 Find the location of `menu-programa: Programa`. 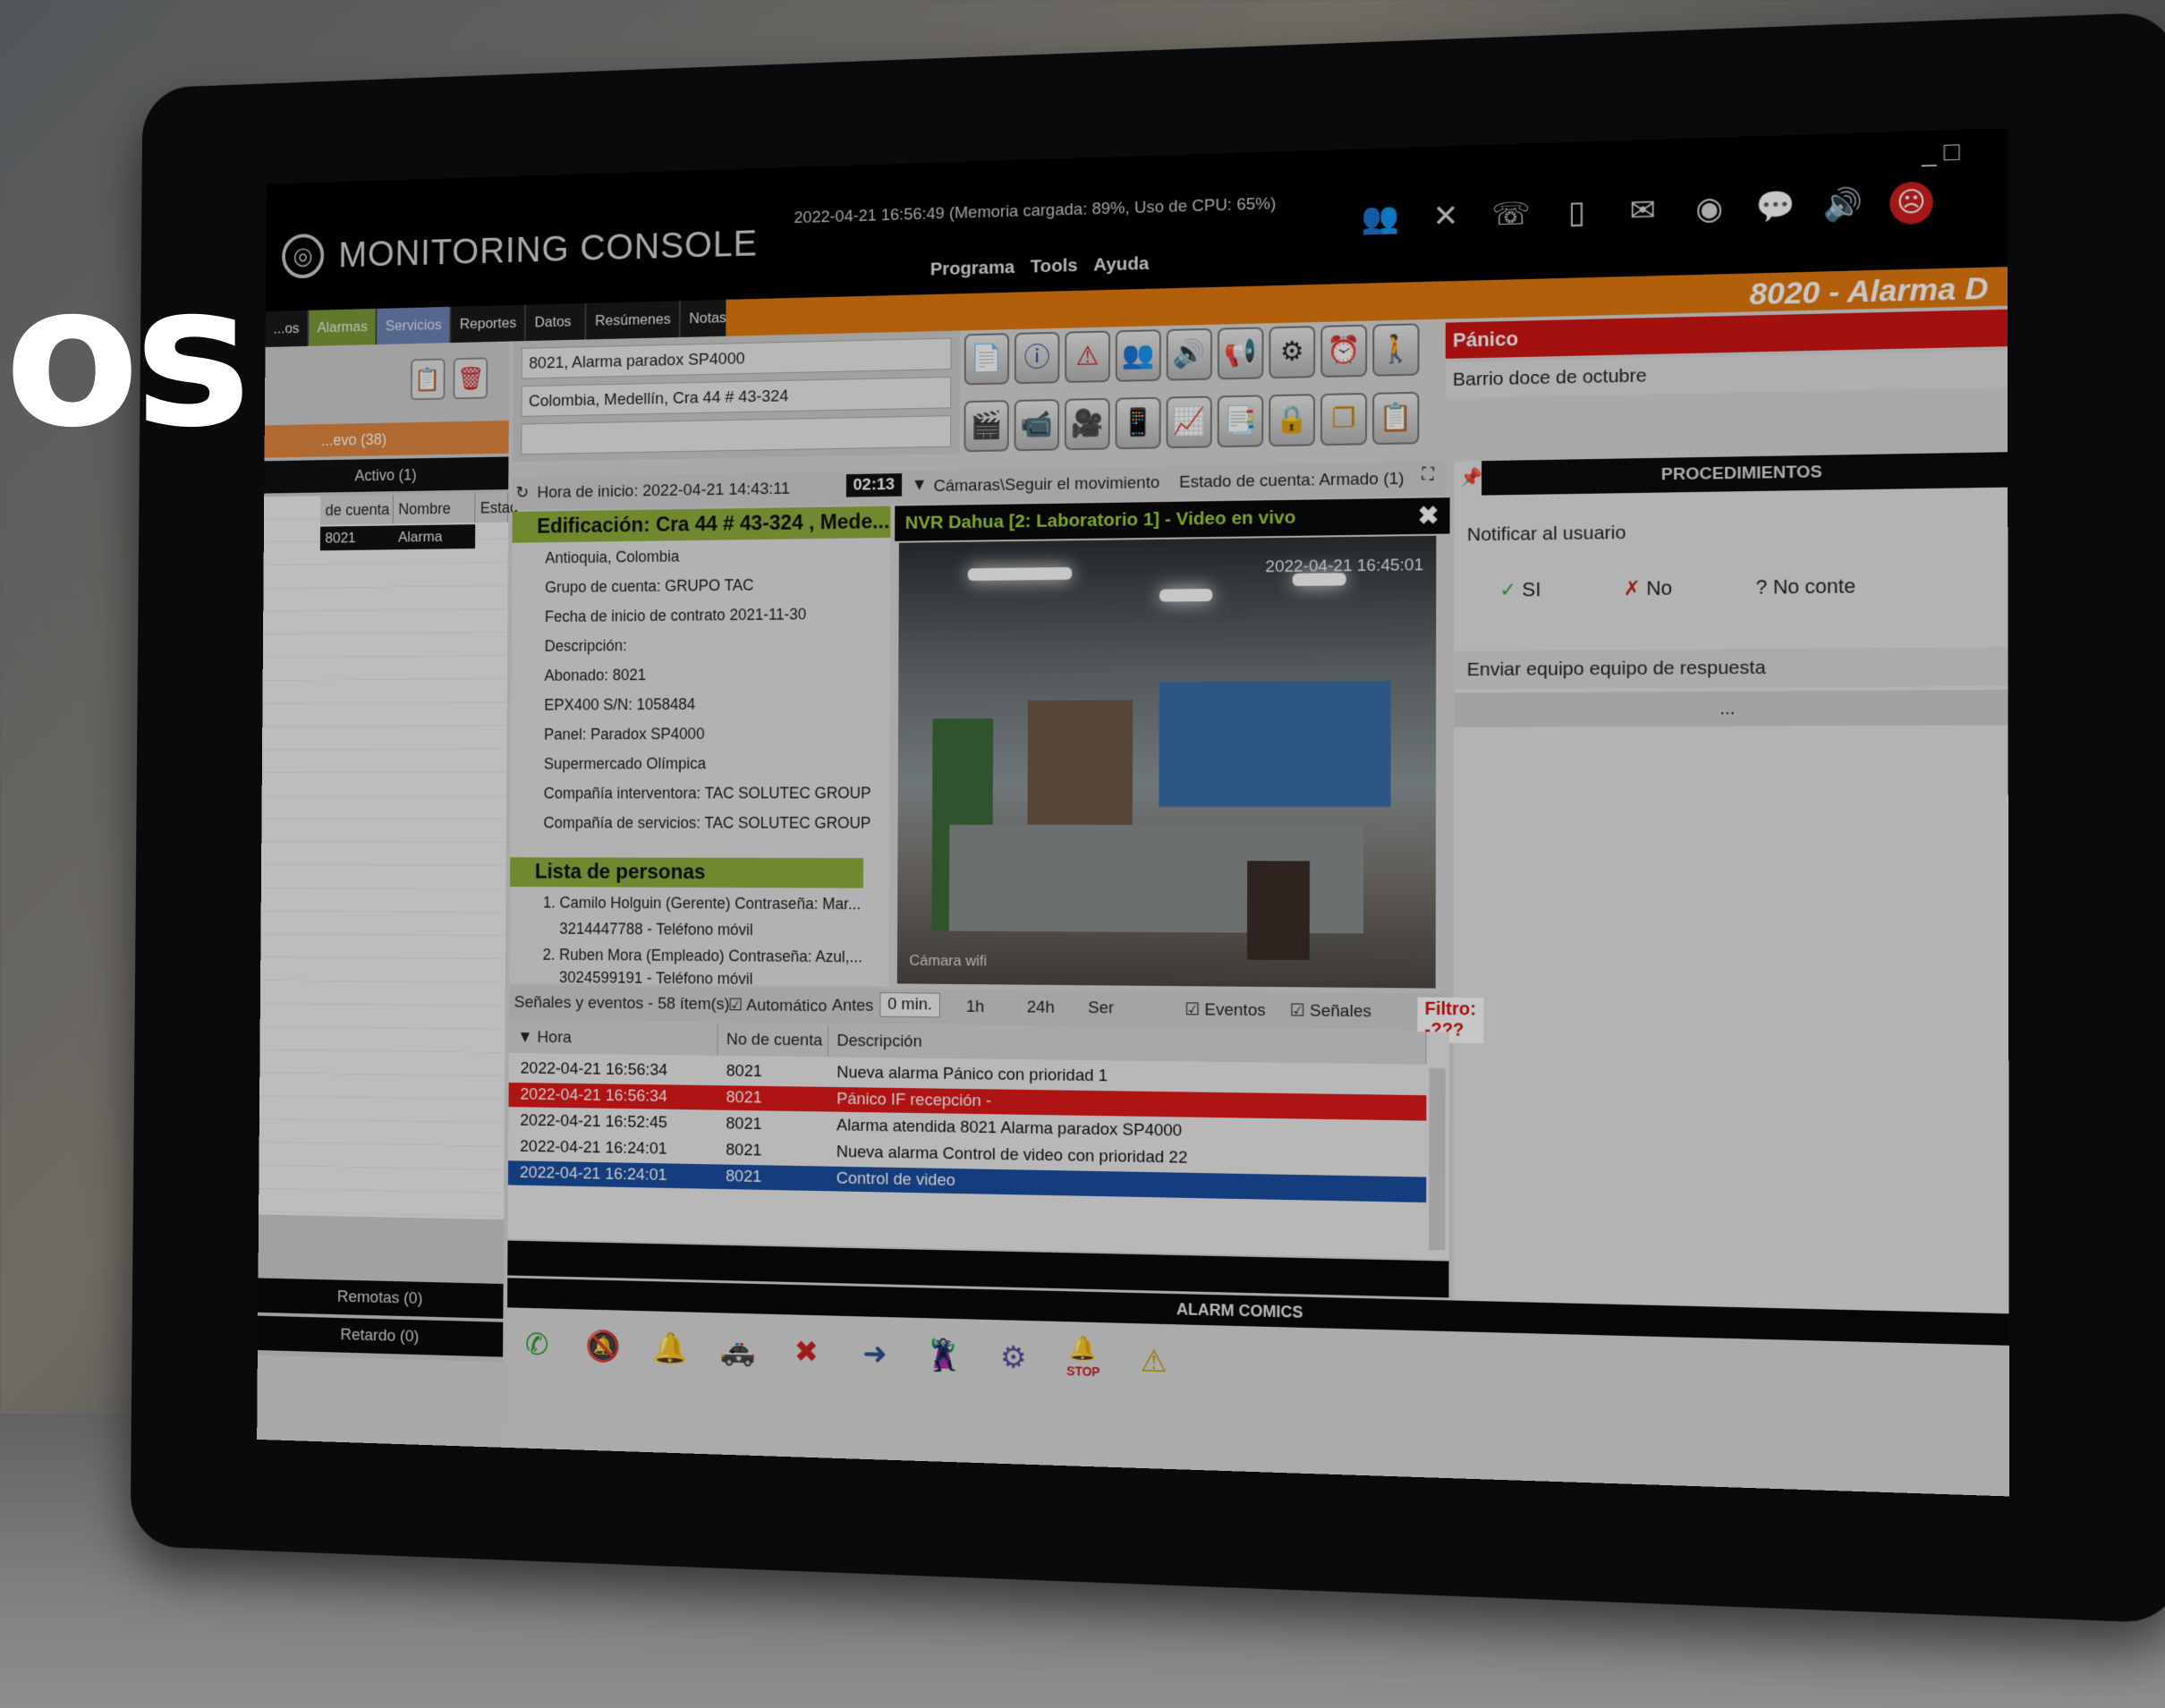

menu-programa: Programa is located at coordinates (972, 268).